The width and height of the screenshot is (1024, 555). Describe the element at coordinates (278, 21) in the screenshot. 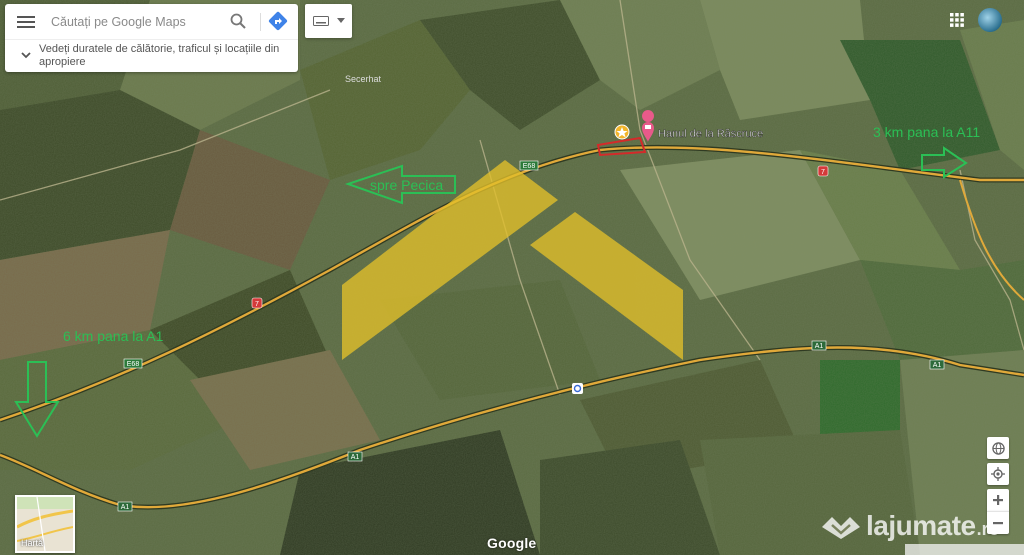

I see `directions-icon` at that location.